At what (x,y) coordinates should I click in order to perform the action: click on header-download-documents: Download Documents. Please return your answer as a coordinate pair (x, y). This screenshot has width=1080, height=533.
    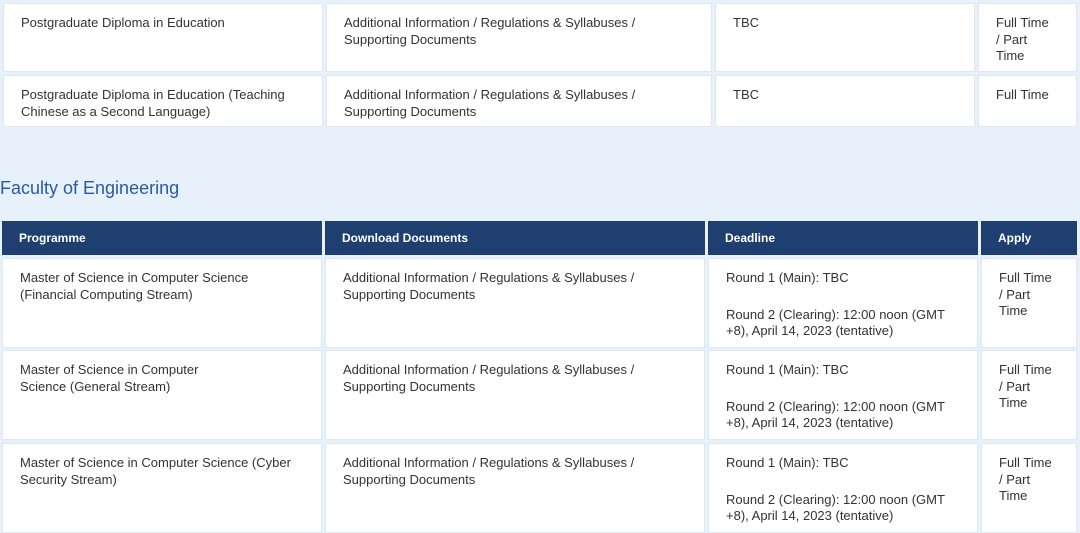
    Looking at the image, I should click on (515, 238).